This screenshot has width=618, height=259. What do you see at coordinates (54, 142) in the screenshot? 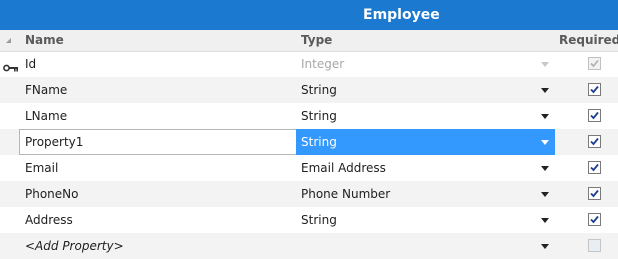
I see `property-name: Property1` at bounding box center [54, 142].